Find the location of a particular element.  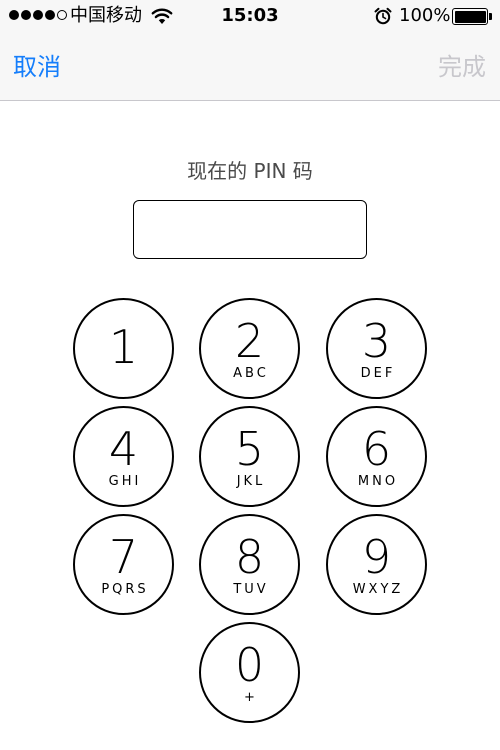

pin-input is located at coordinates (250, 229).